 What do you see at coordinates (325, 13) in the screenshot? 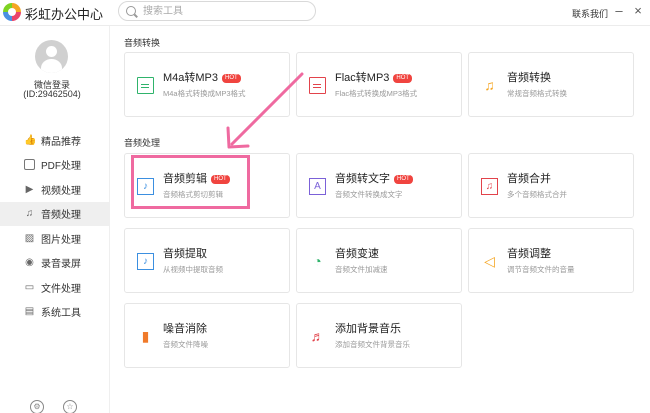
I see `title-bar: 彩虹办公中心 联系我们 – ×` at bounding box center [325, 13].